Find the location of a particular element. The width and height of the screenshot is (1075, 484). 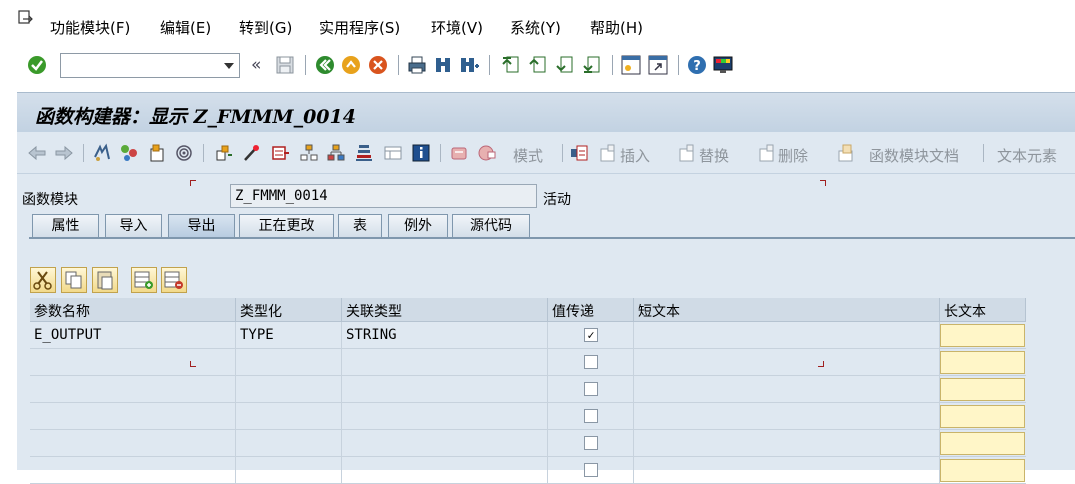

back-arrow-icon is located at coordinates (37, 153).